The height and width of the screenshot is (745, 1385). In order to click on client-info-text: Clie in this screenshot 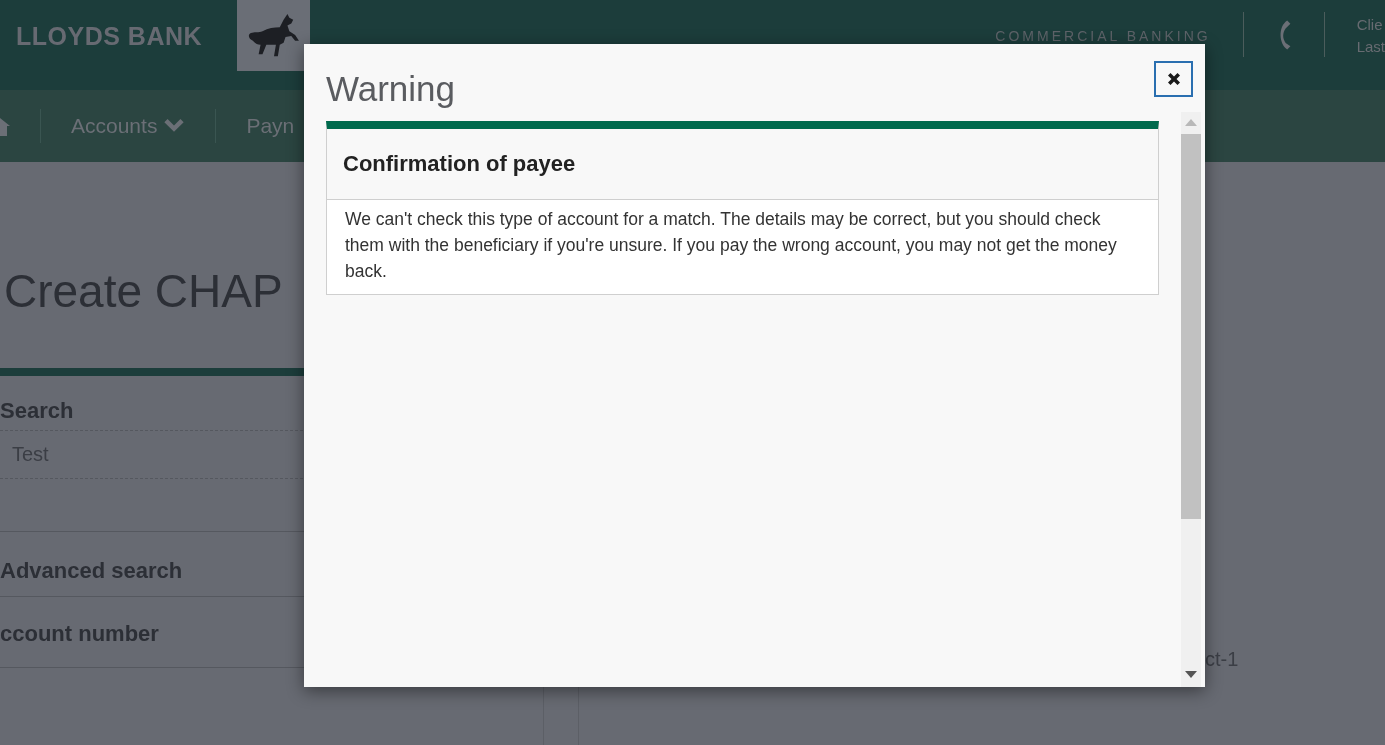, I will do `click(1370, 25)`.